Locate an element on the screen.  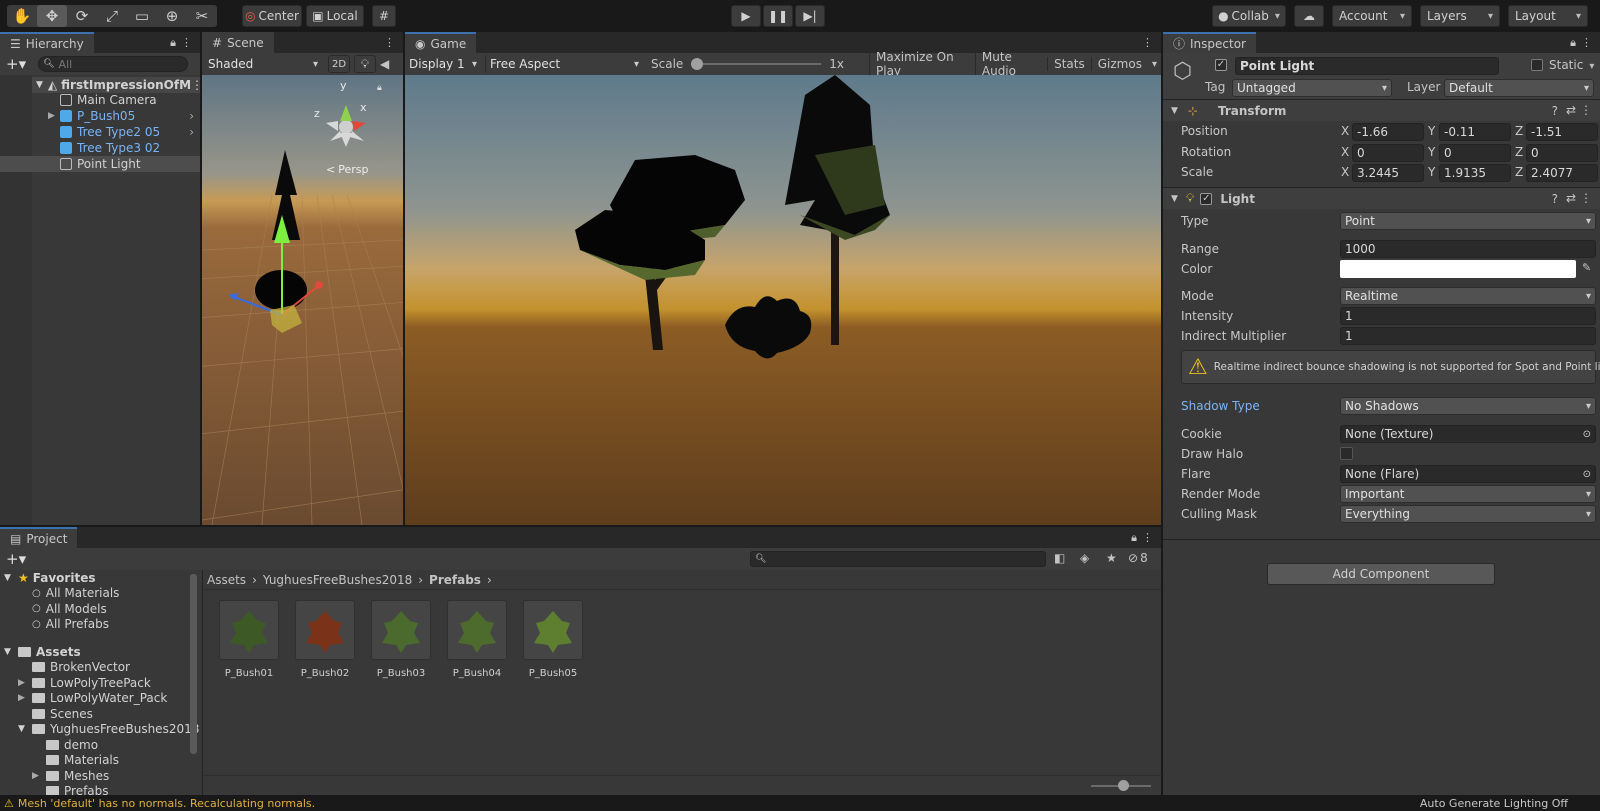
light-type-dropdown: Point is located at coordinates (1468, 221).